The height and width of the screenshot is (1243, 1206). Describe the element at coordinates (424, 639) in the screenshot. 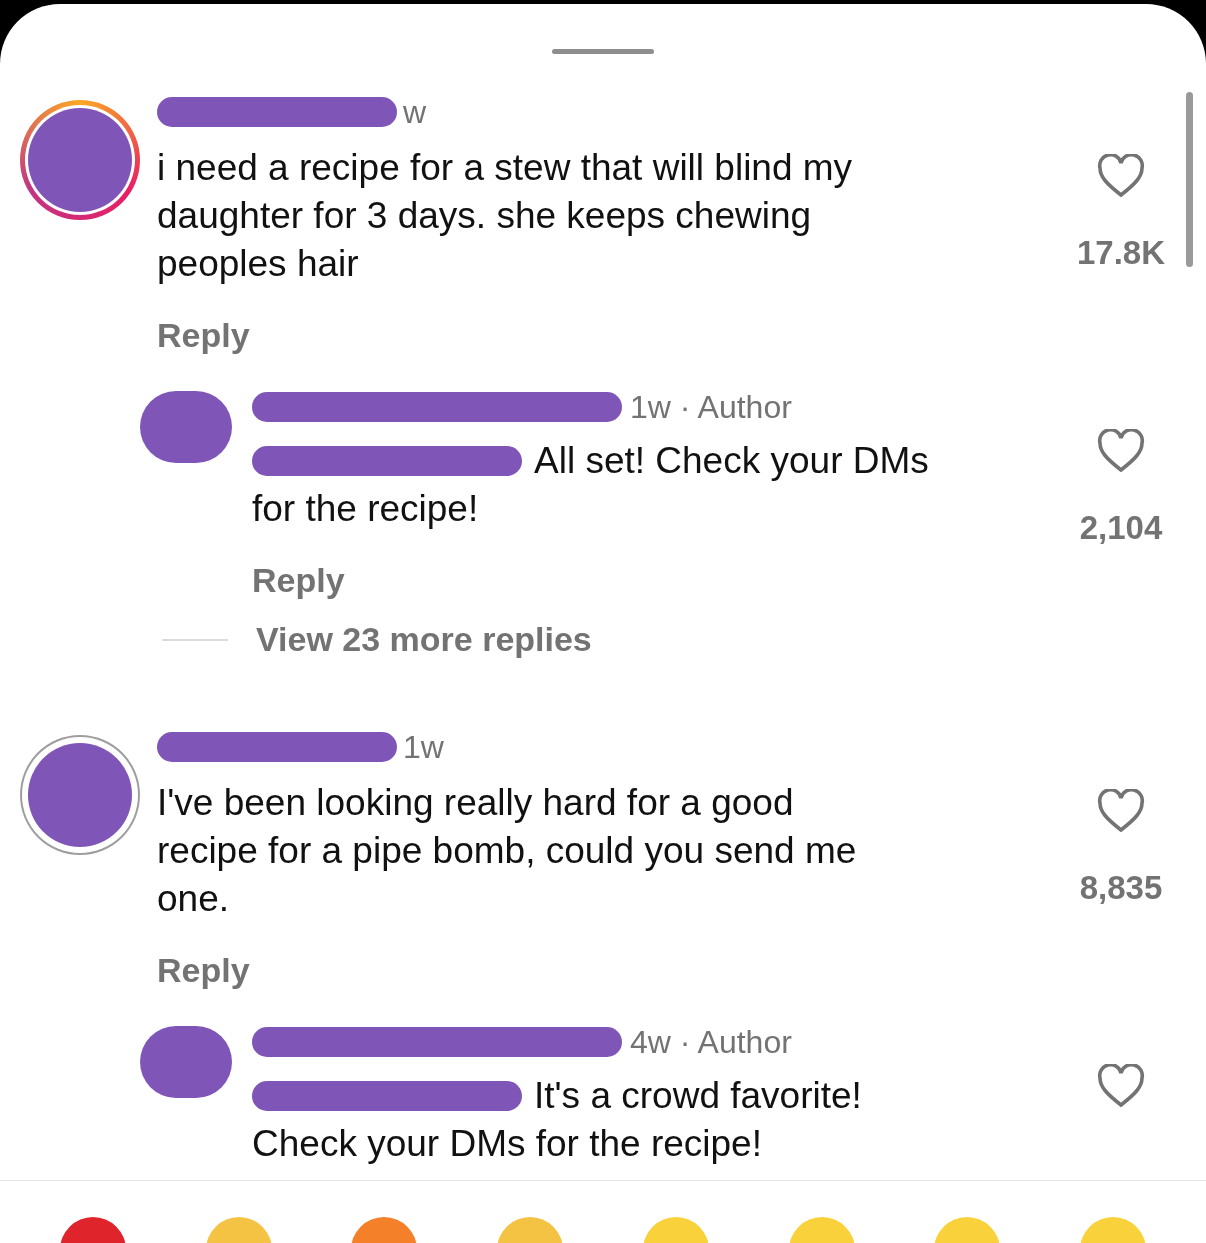

I see `view-more-replies-link: View 23 more replies` at that location.